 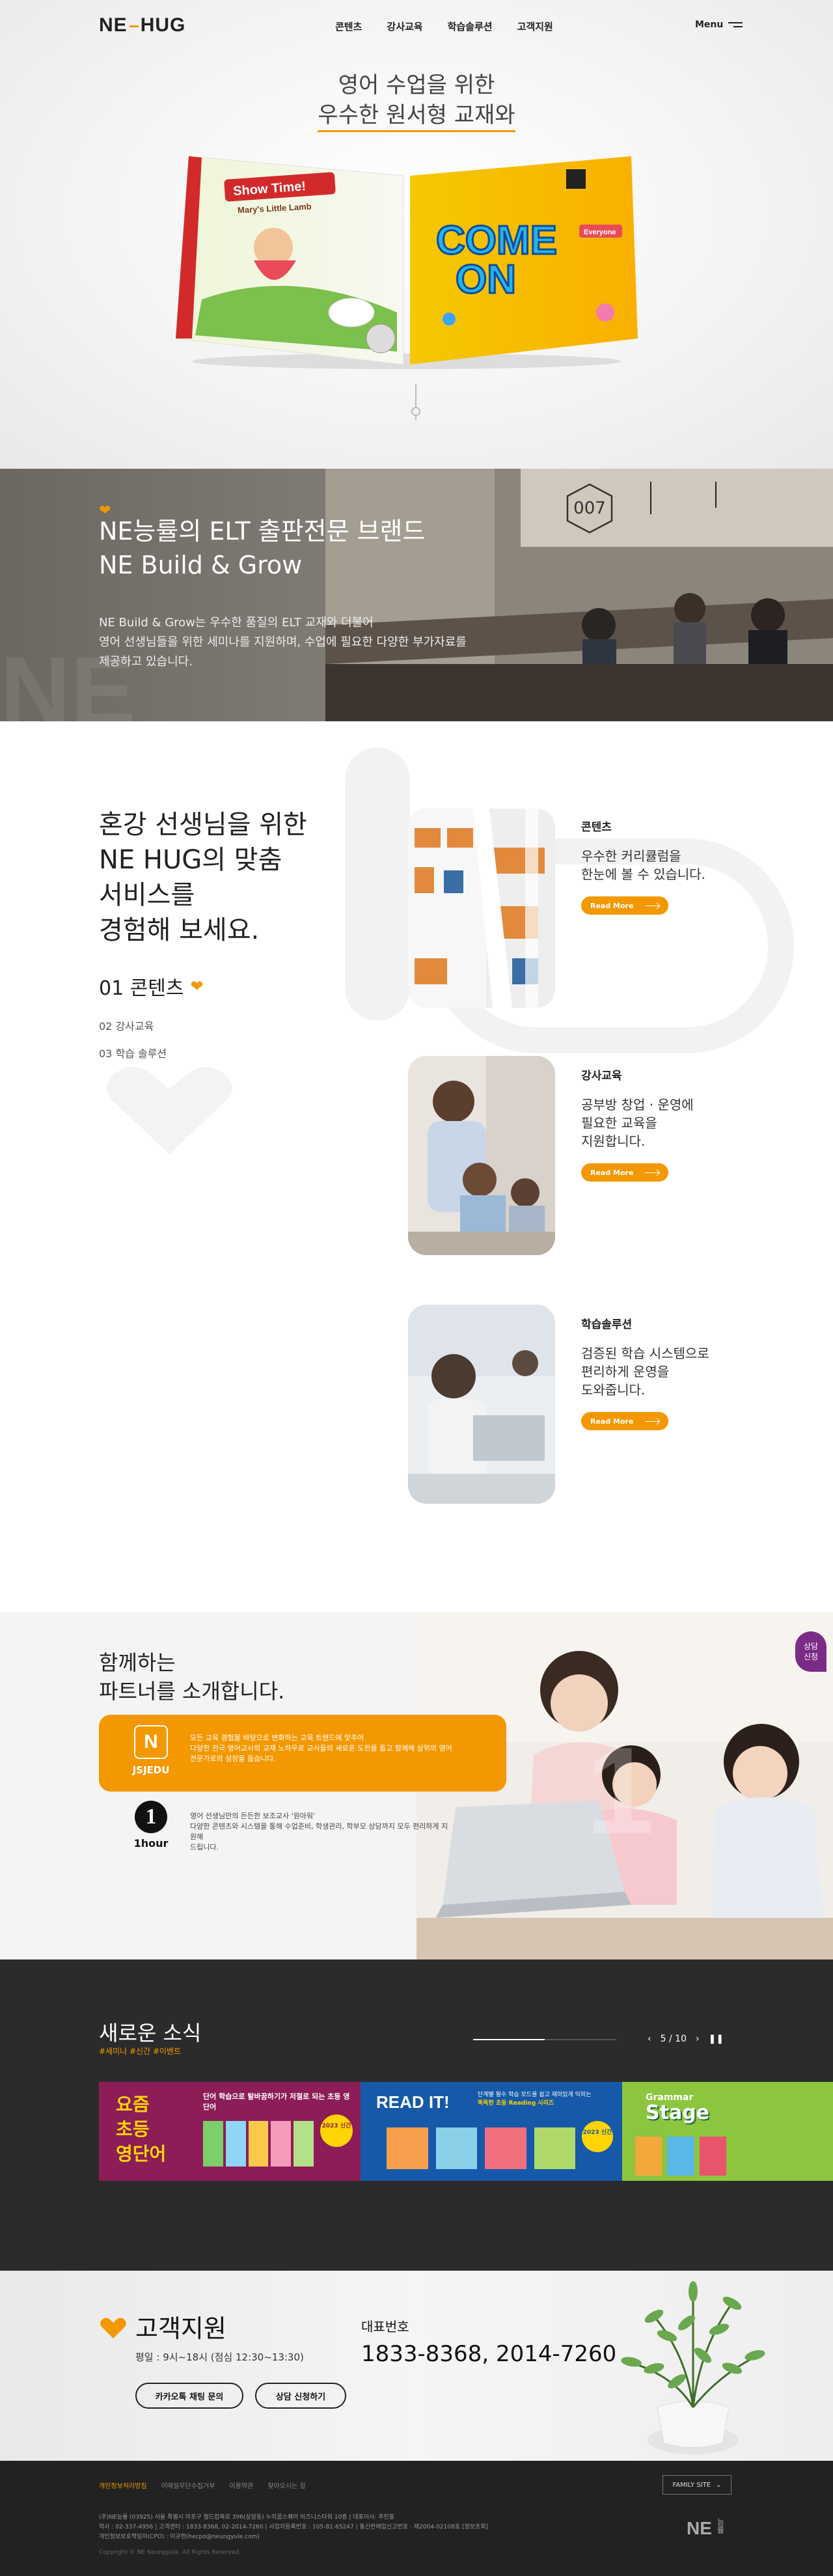 I want to click on consult-apply-button: 상담 신청하기, so click(x=300, y=2396).